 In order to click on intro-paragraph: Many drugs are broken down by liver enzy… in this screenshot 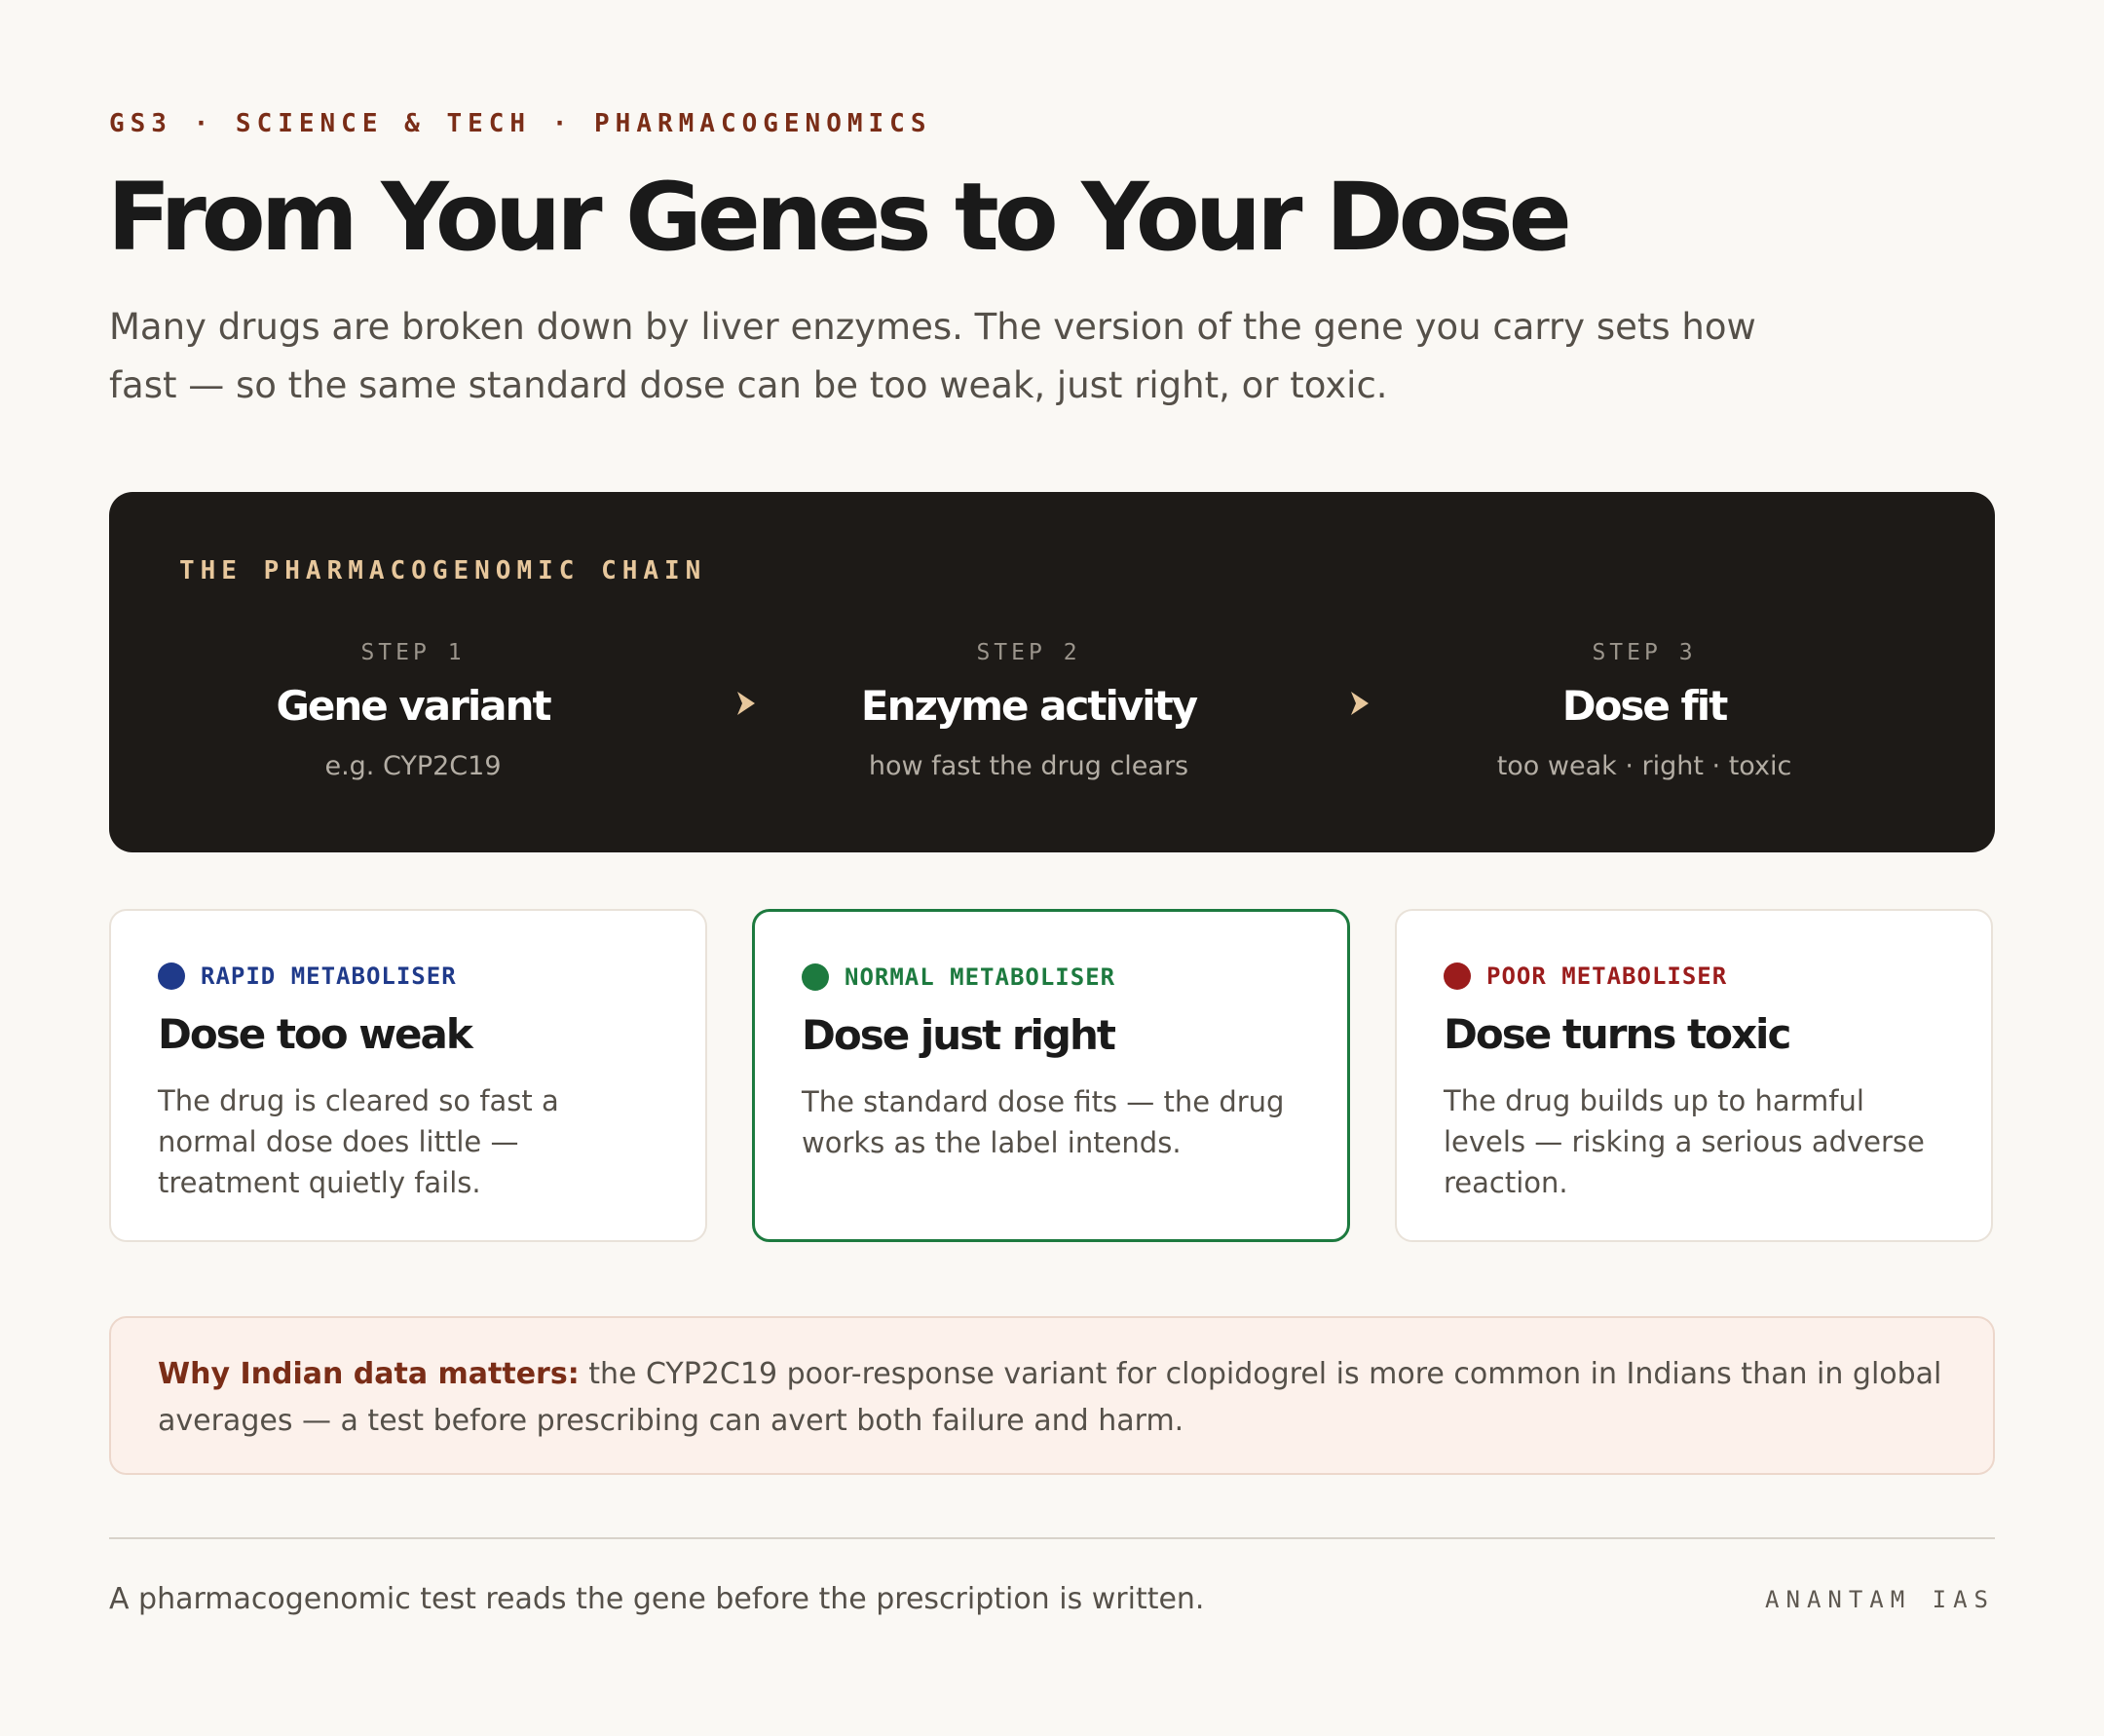, I will do `click(932, 356)`.